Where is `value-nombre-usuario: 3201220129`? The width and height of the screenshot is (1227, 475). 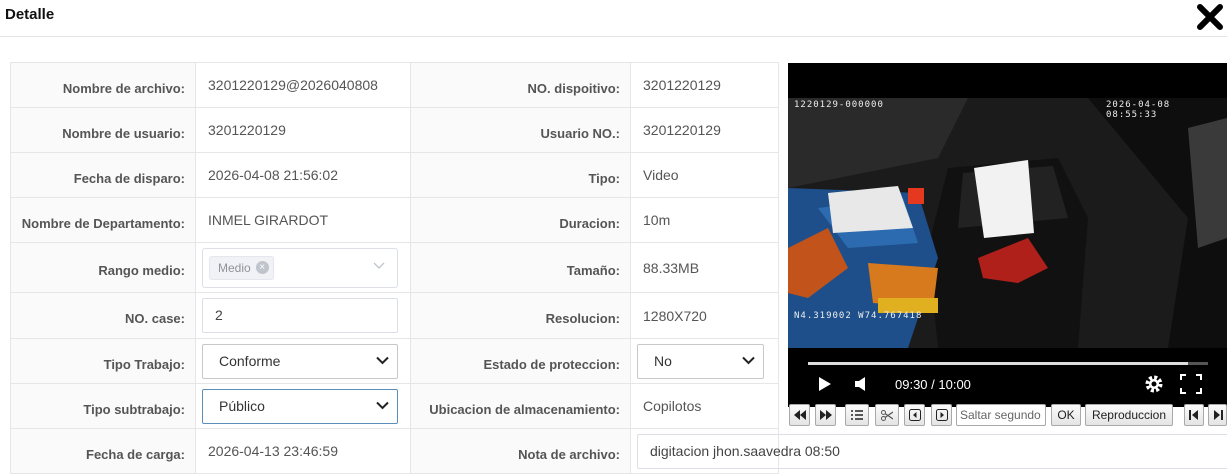 value-nombre-usuario: 3201220129 is located at coordinates (303, 130).